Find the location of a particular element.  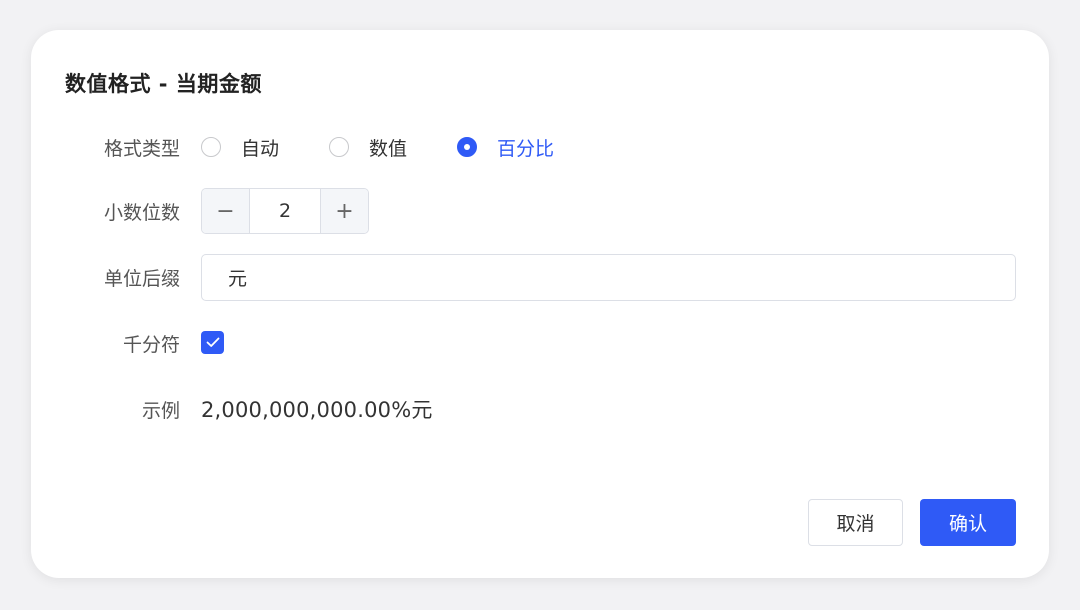

example-label: 示例 is located at coordinates (160, 411).